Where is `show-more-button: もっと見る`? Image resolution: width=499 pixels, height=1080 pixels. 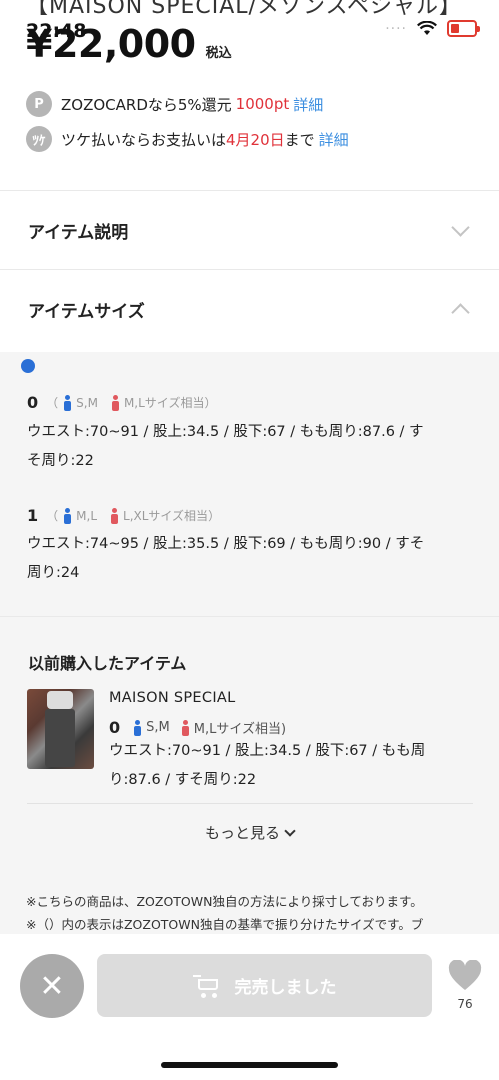 show-more-button: もっと見る is located at coordinates (249, 832).